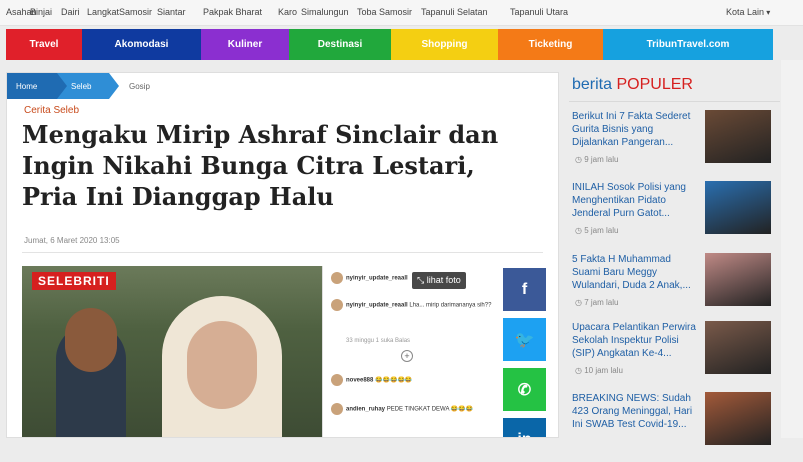 The image size is (803, 462). What do you see at coordinates (407, 356) in the screenshot?
I see `plus-icon: +` at bounding box center [407, 356].